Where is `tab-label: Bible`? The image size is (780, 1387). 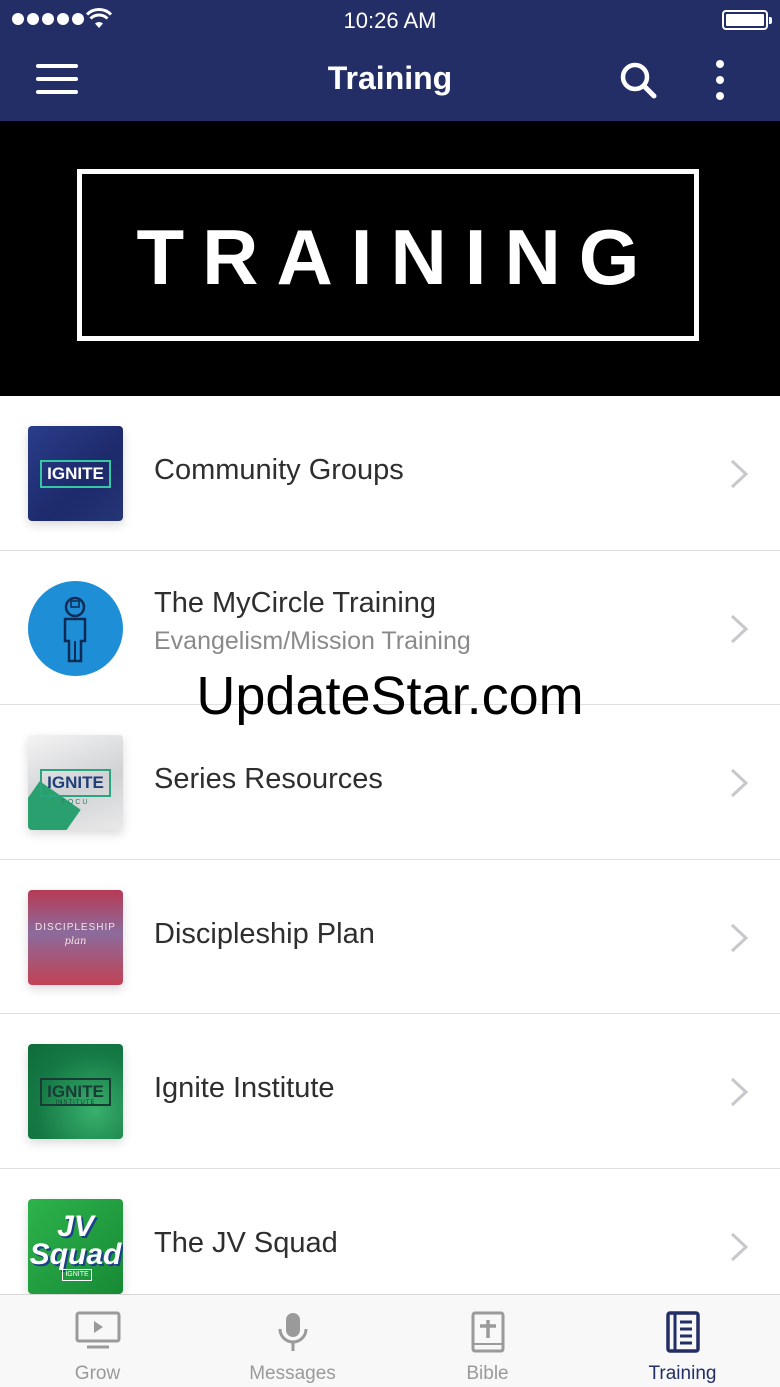 tab-label: Bible is located at coordinates (487, 1373).